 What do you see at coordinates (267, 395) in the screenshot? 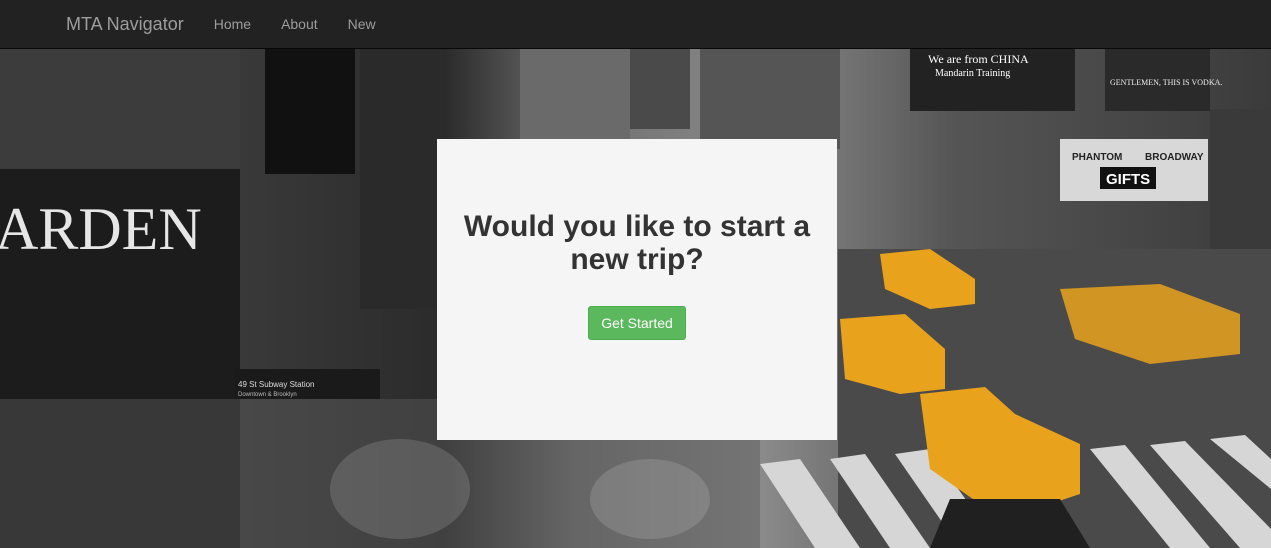
I see `sign-subway-sub: Downtown & Brooklyn` at bounding box center [267, 395].